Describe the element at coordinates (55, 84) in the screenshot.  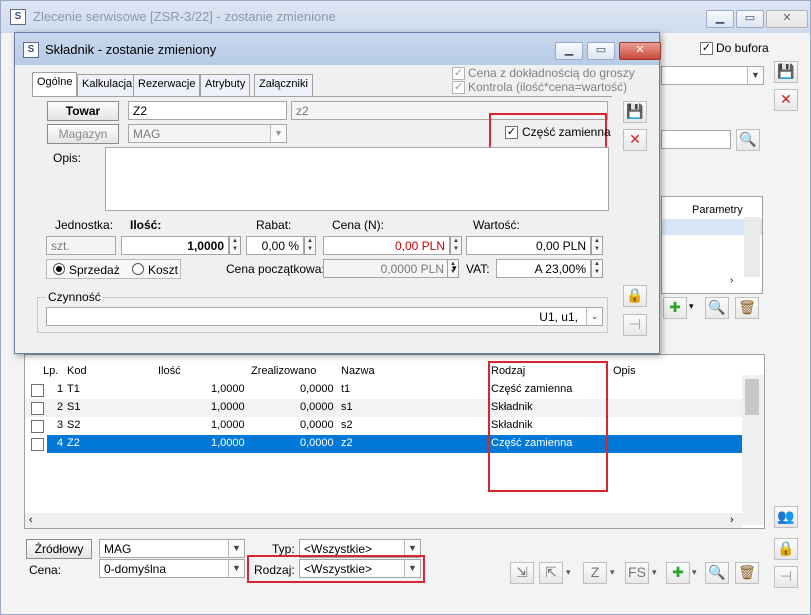
I see `tab-ogolne: Ogólne` at that location.